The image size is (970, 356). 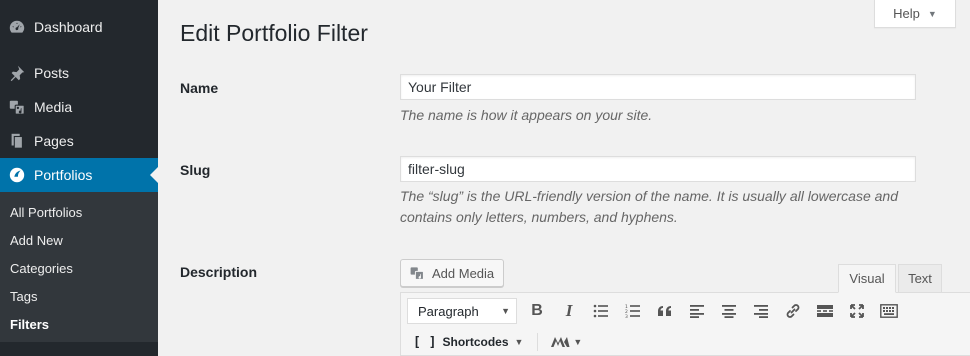 What do you see at coordinates (199, 88) in the screenshot?
I see `name-label: Name` at bounding box center [199, 88].